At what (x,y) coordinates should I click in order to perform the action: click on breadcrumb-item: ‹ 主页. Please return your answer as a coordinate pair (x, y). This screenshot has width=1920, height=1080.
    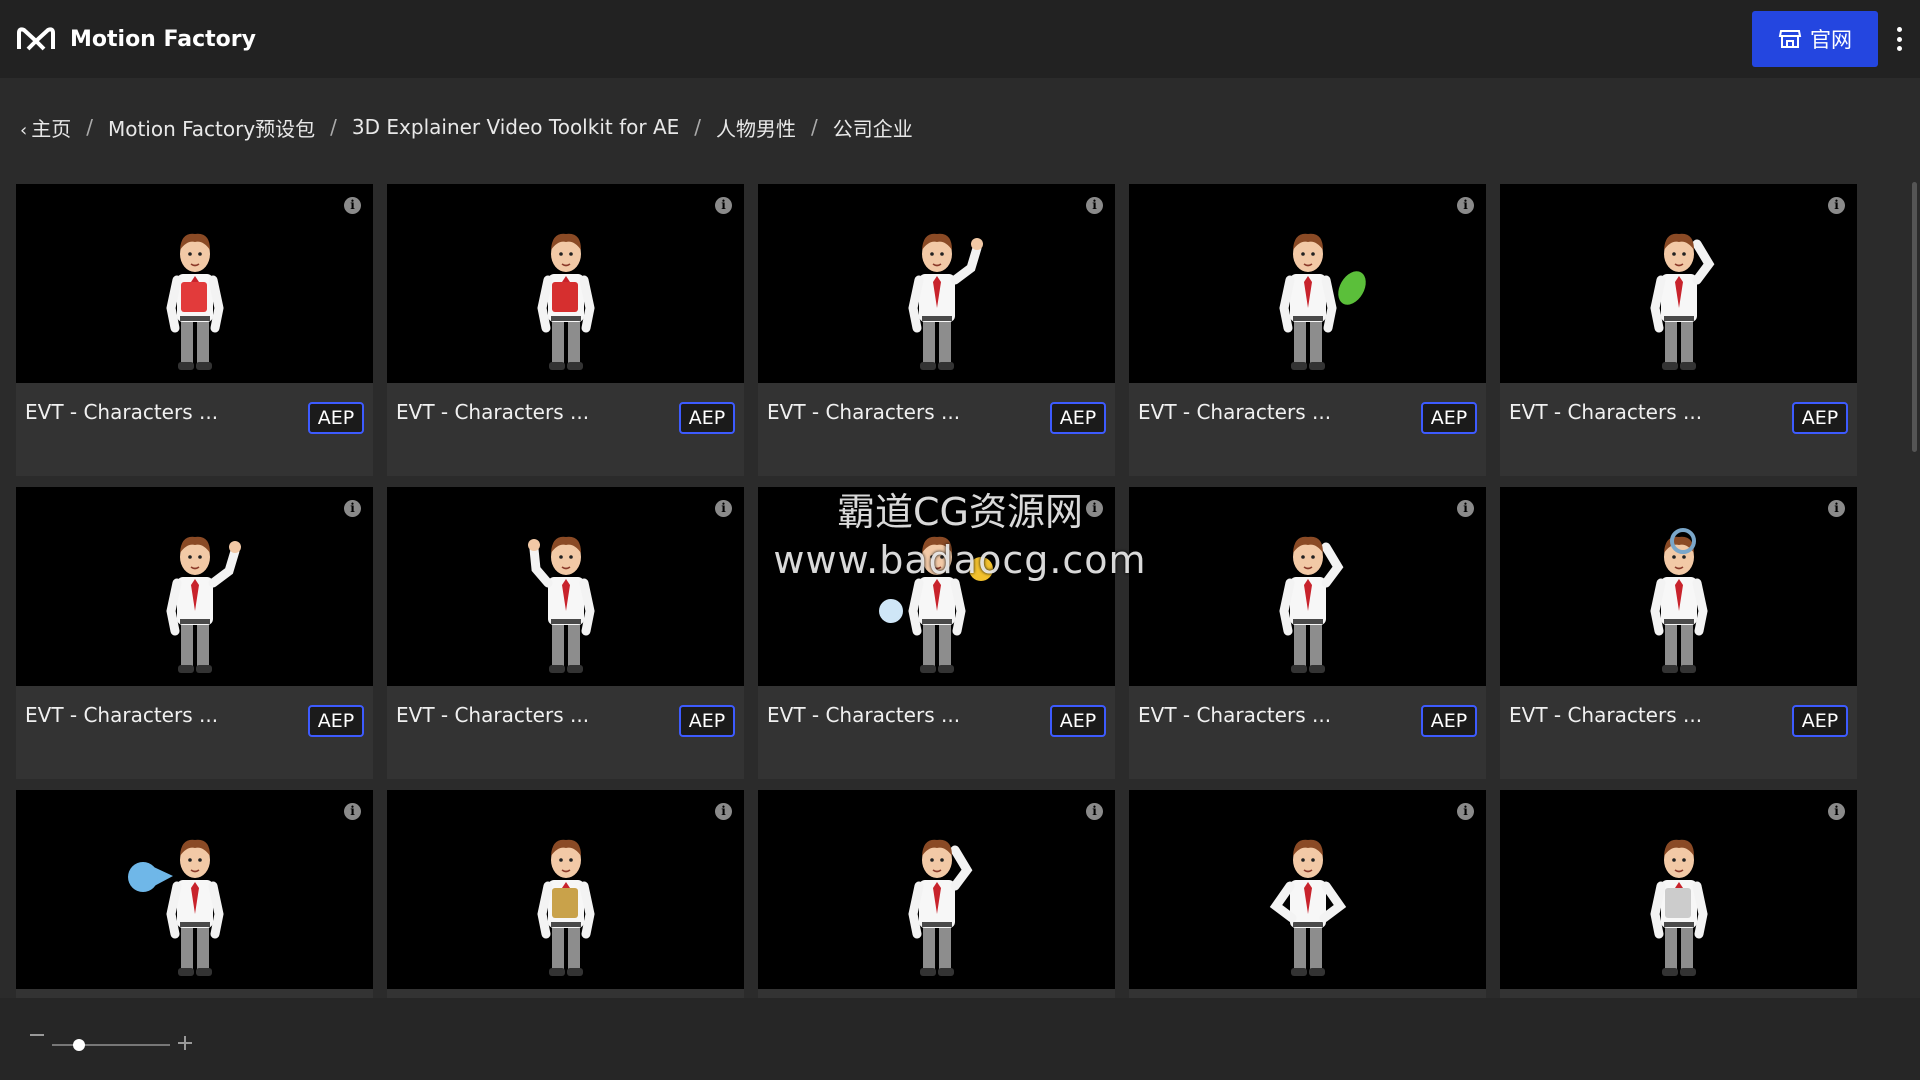
    Looking at the image, I should click on (45, 127).